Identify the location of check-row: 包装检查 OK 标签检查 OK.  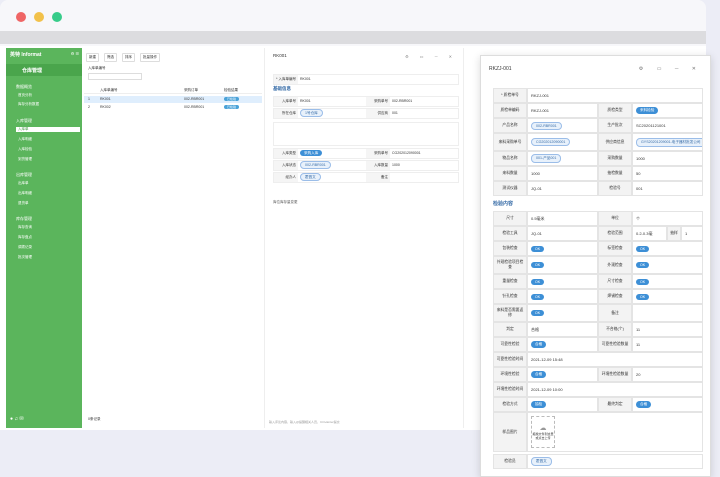
(598, 248).